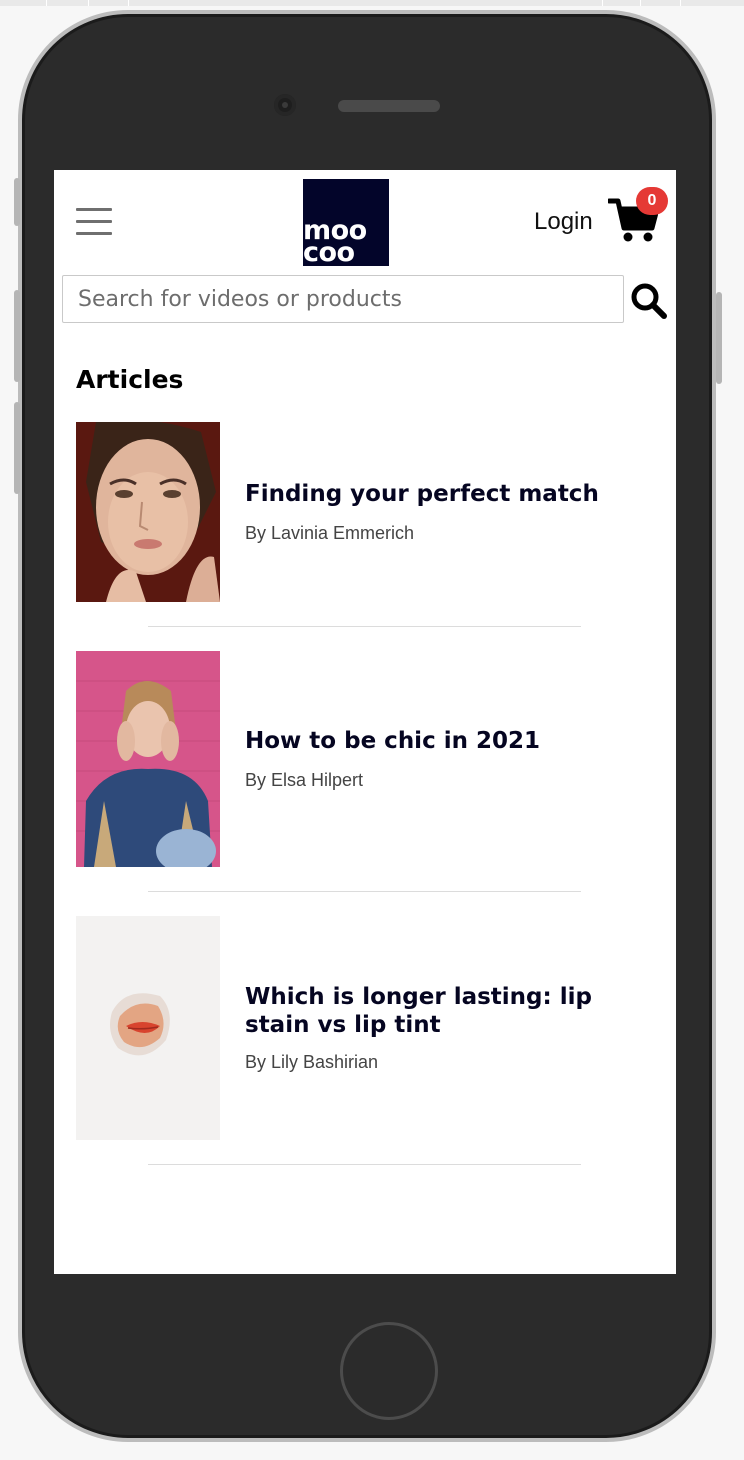 This screenshot has width=744, height=1460. I want to click on search-input, so click(343, 299).